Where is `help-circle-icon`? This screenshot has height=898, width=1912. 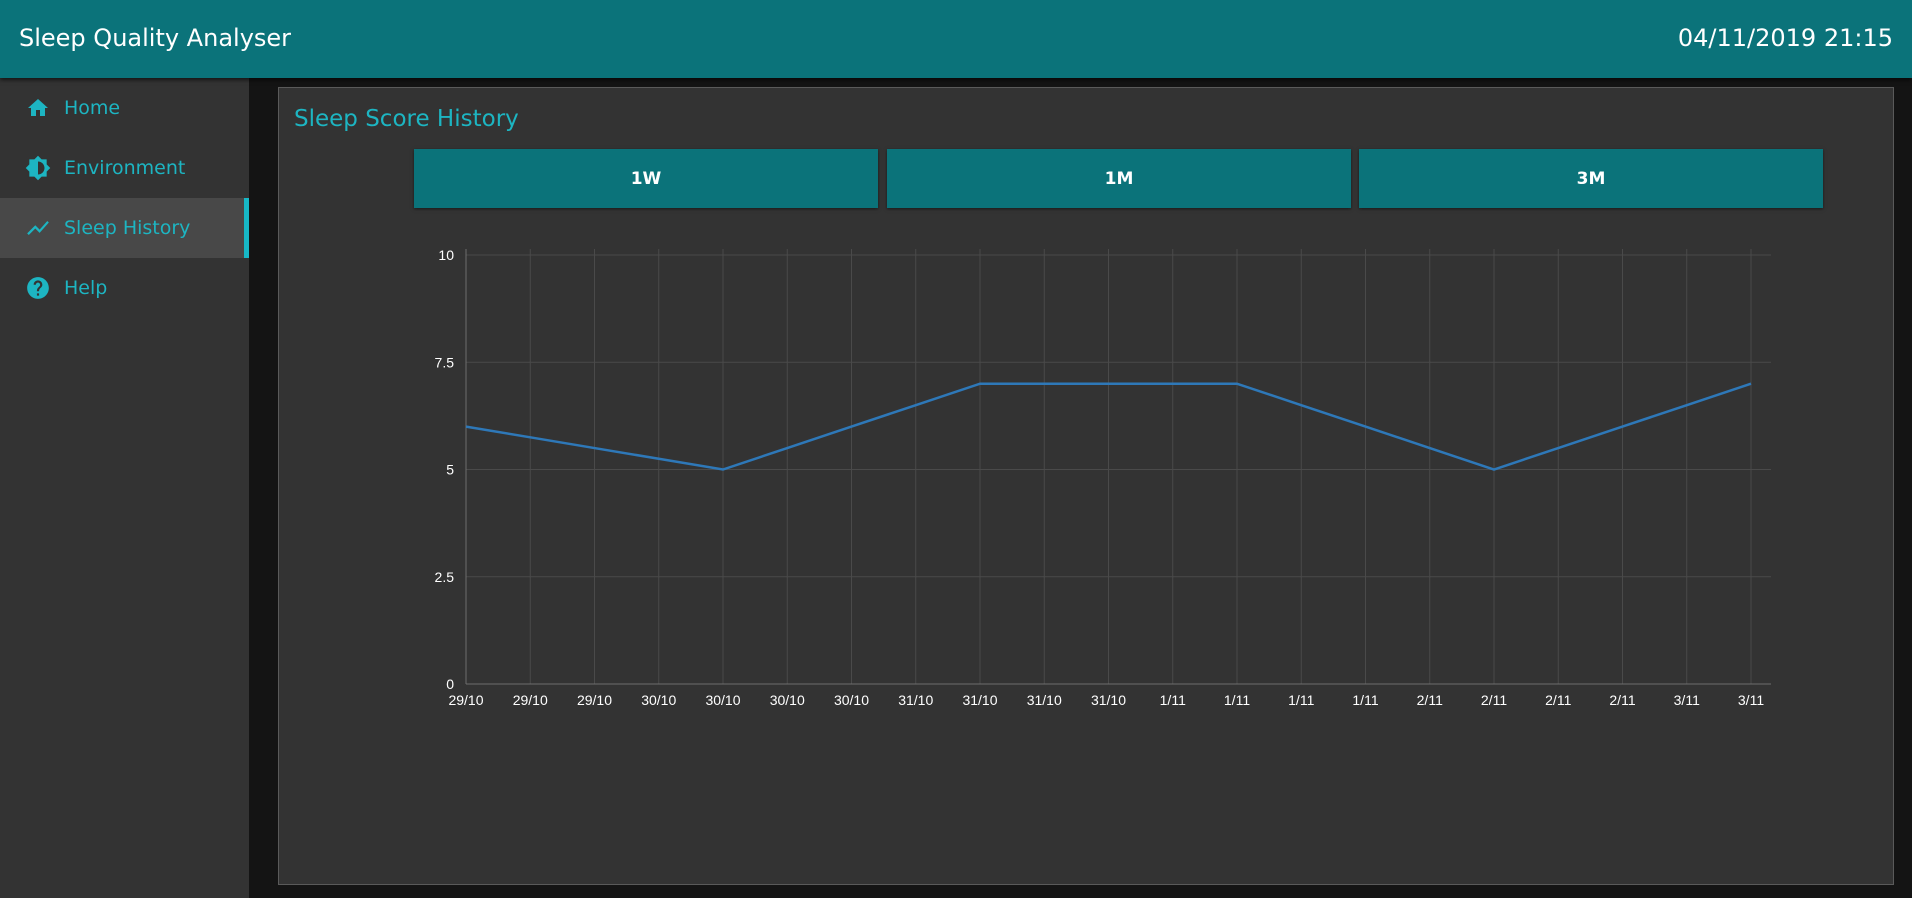 help-circle-icon is located at coordinates (38, 288).